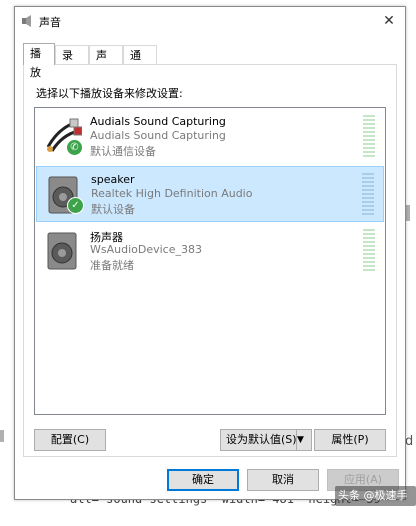 Image resolution: width=416 pixels, height=526 pixels. I want to click on watermark: 头条 @极速手助, so click(375, 504).